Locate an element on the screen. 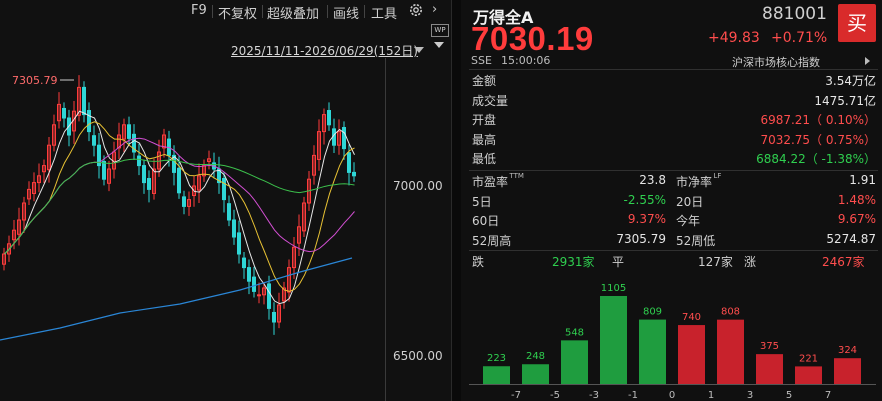 The width and height of the screenshot is (882, 401). stat-value: 3.54万亿 is located at coordinates (850, 81).